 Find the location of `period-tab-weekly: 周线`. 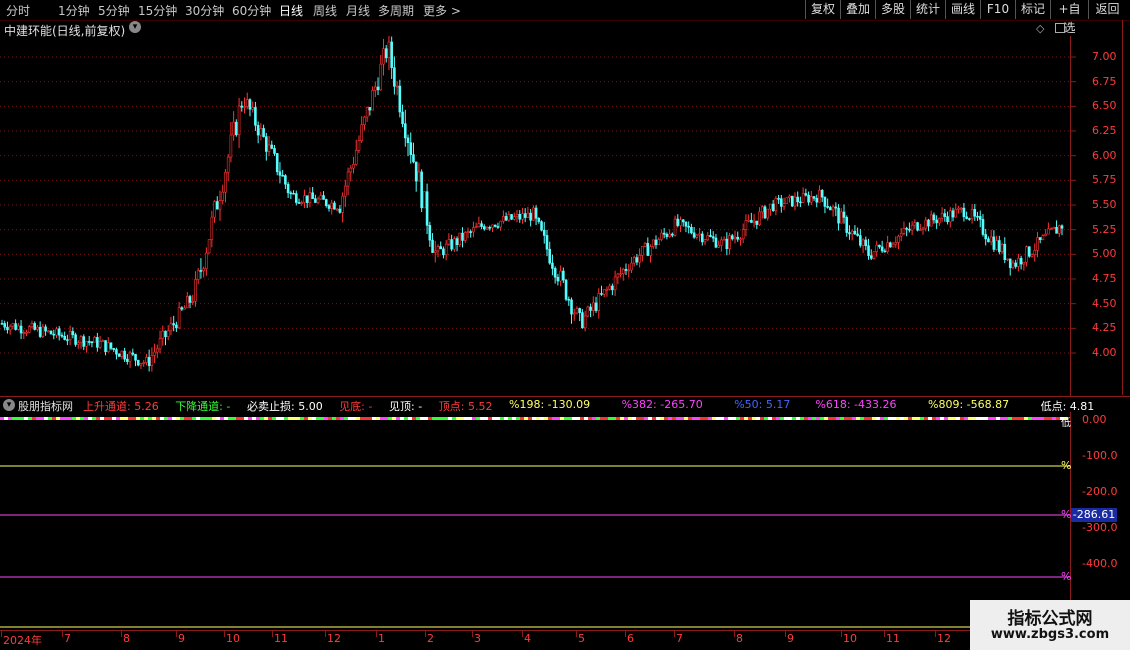

period-tab-weekly: 周线 is located at coordinates (325, 10).